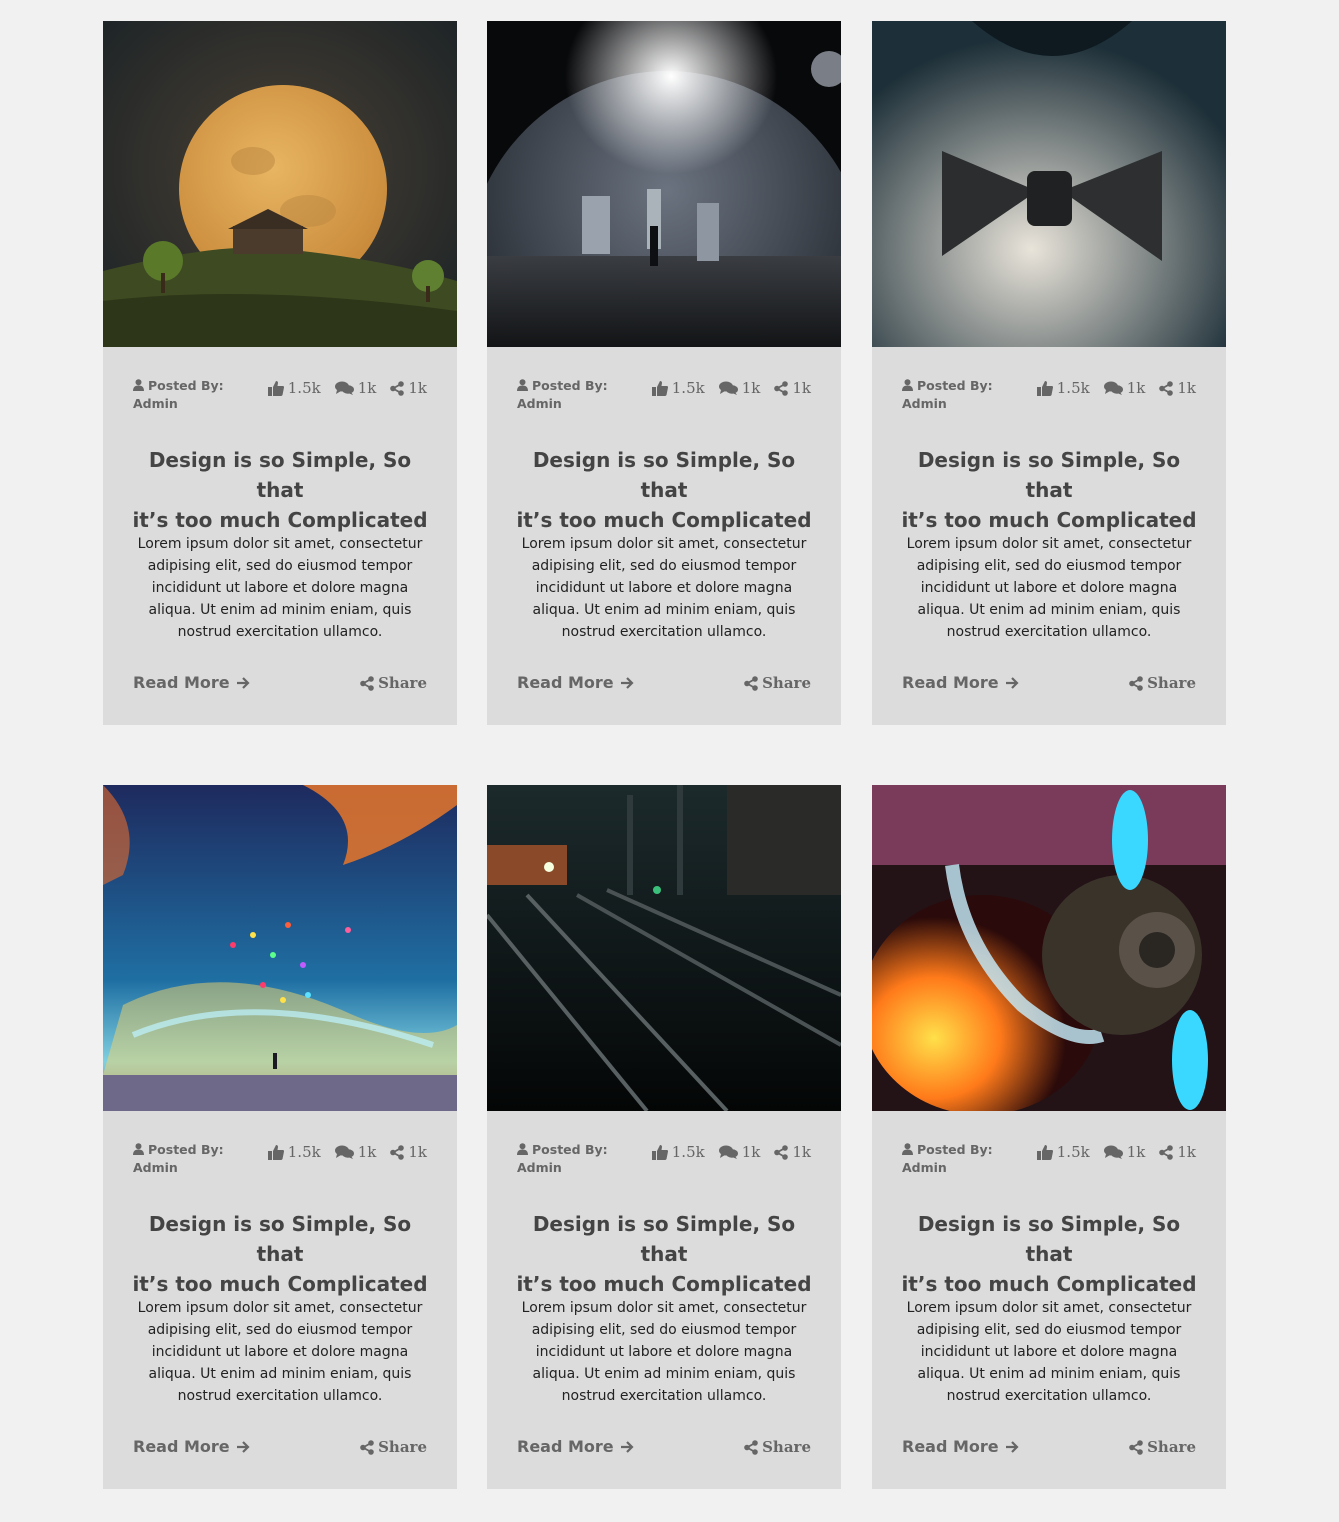  I want to click on railway-tracks-image, so click(664, 948).